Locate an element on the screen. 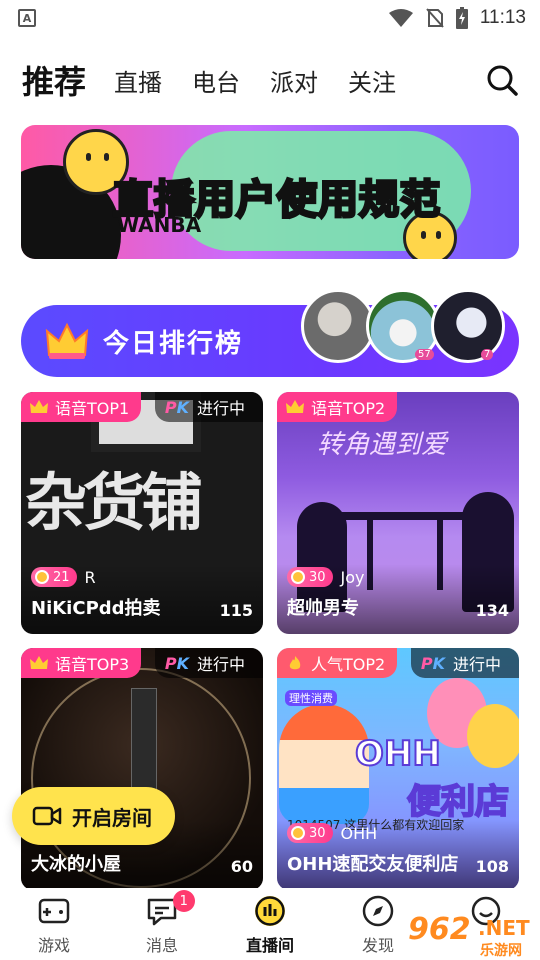 This screenshot has width=540, height=960. viewer-count: 115 is located at coordinates (236, 610).